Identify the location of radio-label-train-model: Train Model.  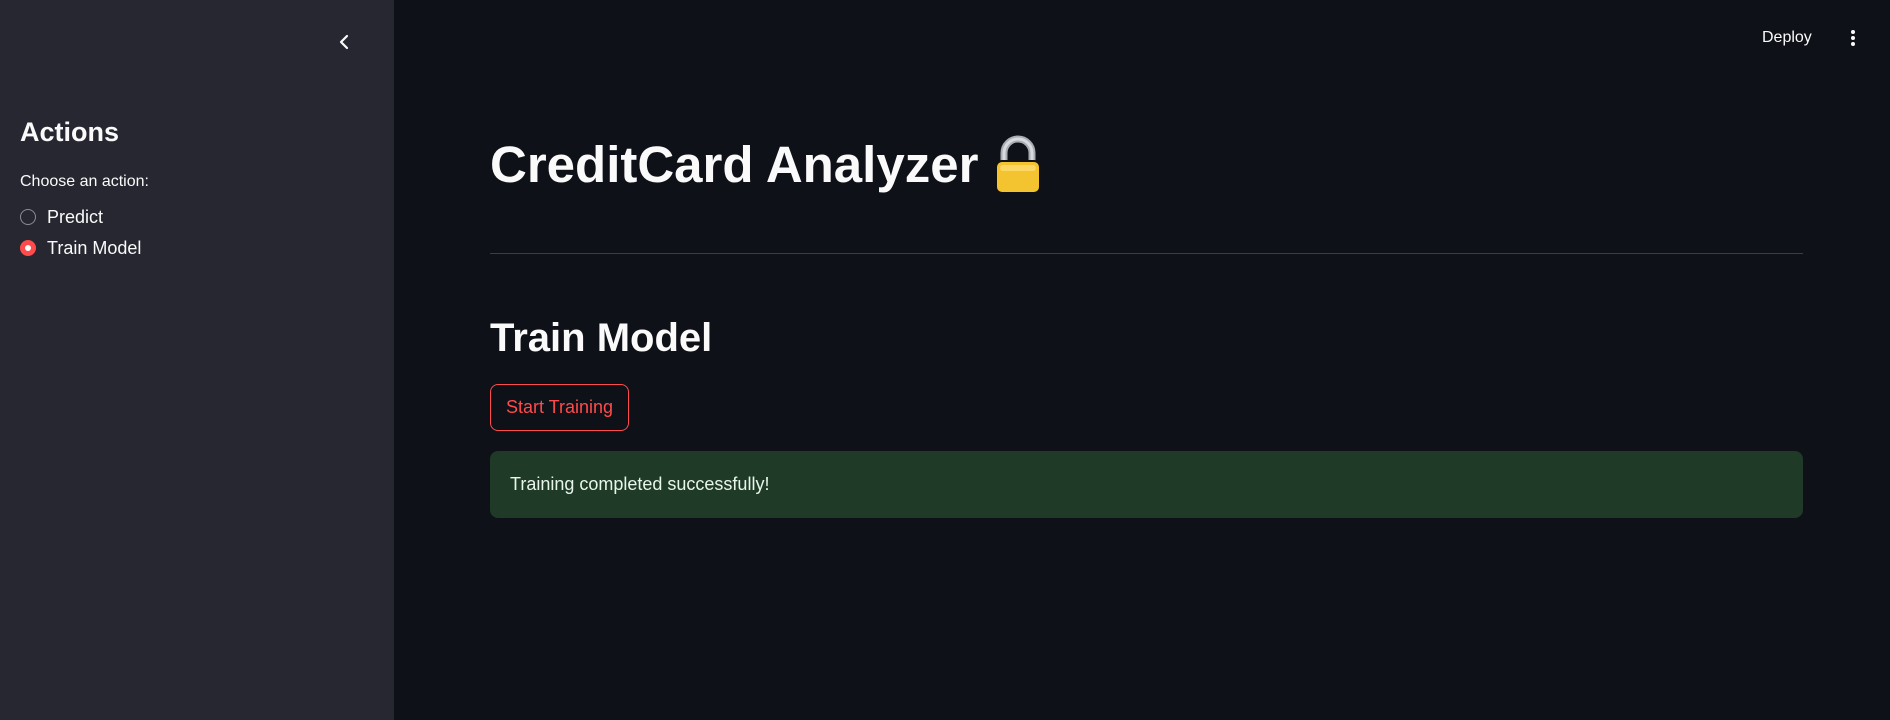
(94, 247).